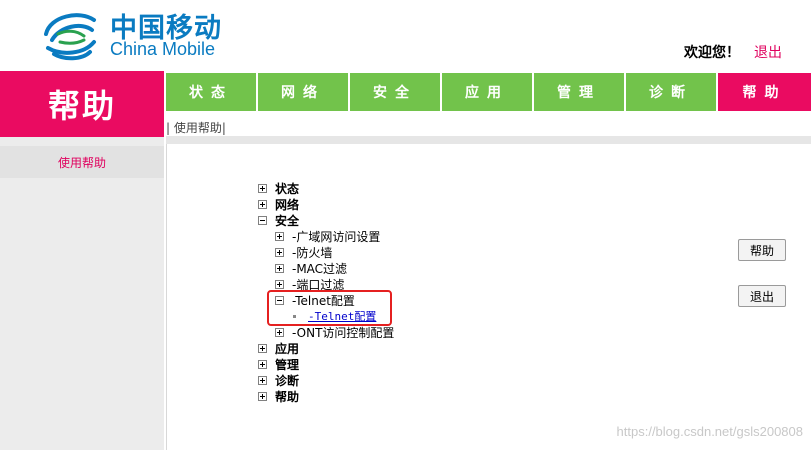 The image size is (811, 450). What do you see at coordinates (762, 250) in the screenshot?
I see `help-button: 帮助` at bounding box center [762, 250].